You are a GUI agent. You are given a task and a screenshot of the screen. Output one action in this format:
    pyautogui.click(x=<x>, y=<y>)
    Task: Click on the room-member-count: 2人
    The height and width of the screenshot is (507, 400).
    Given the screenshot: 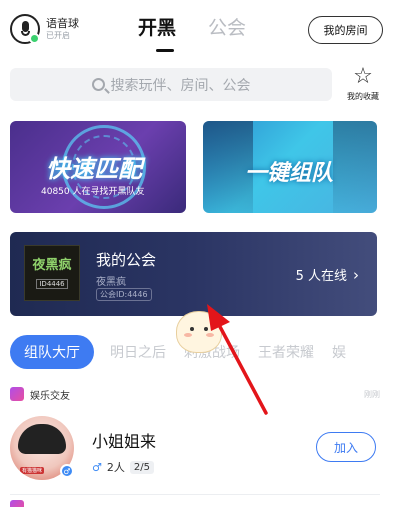 What is the action you would take?
    pyautogui.click(x=115, y=467)
    